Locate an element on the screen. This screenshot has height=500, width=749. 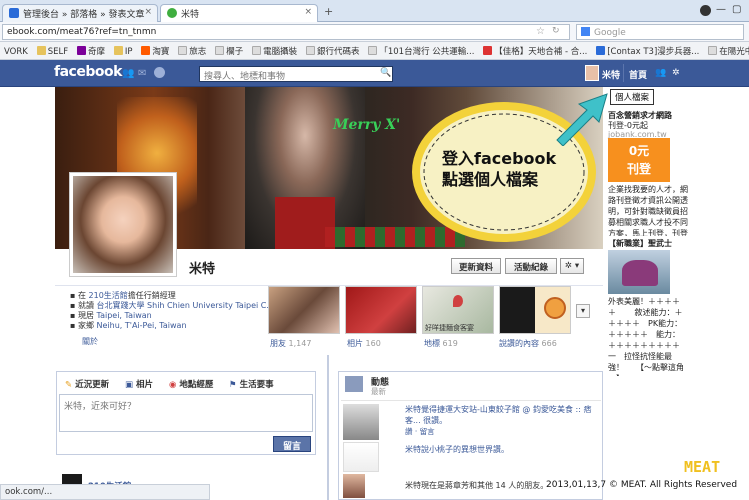
friends-thumbnail is located at coordinates (304, 310).